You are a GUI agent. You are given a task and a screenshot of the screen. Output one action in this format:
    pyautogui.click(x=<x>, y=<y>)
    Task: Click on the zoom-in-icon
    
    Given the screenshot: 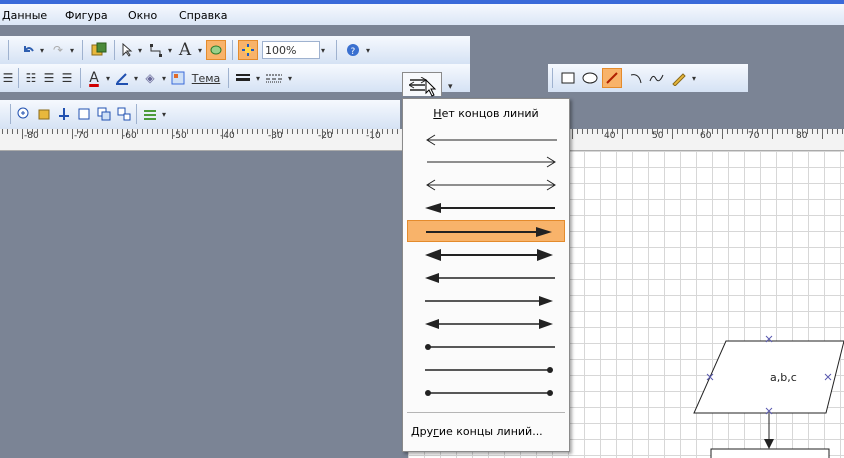 What is the action you would take?
    pyautogui.click(x=24, y=114)
    